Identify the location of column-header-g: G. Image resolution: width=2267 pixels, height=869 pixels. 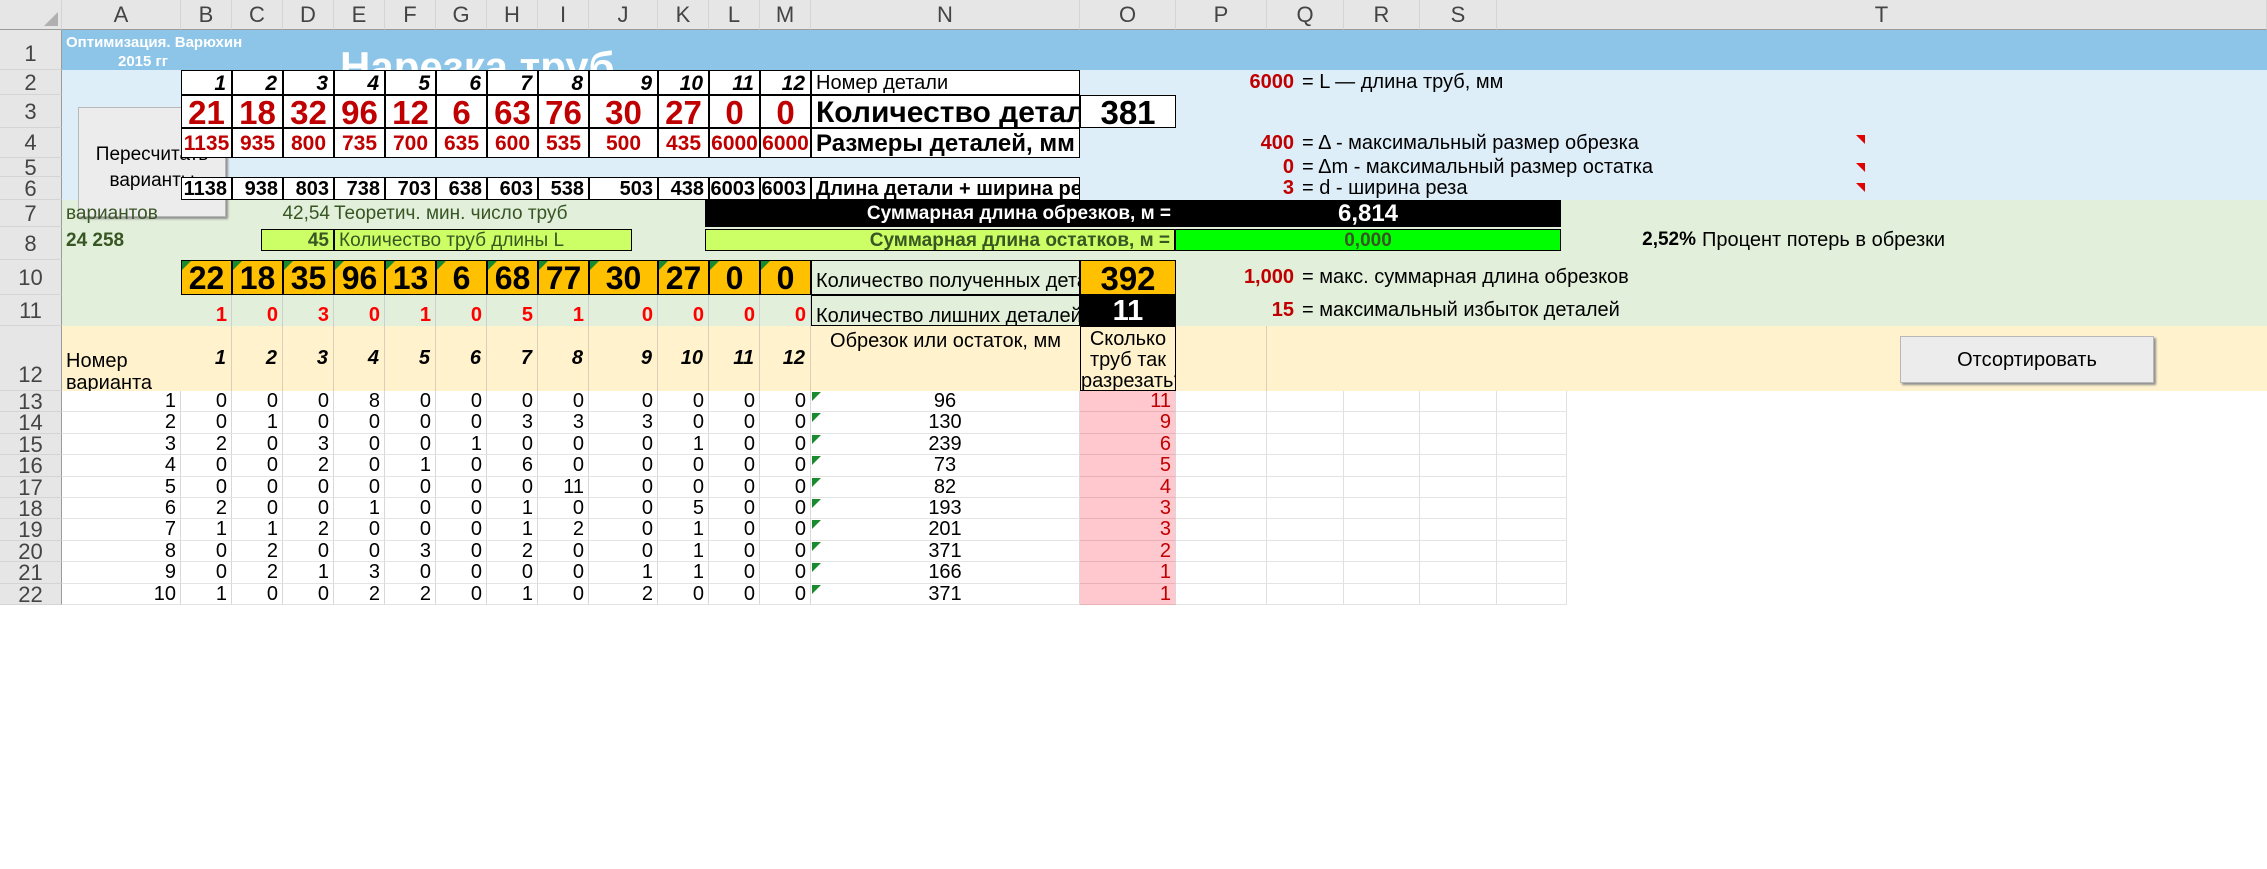
(461, 15).